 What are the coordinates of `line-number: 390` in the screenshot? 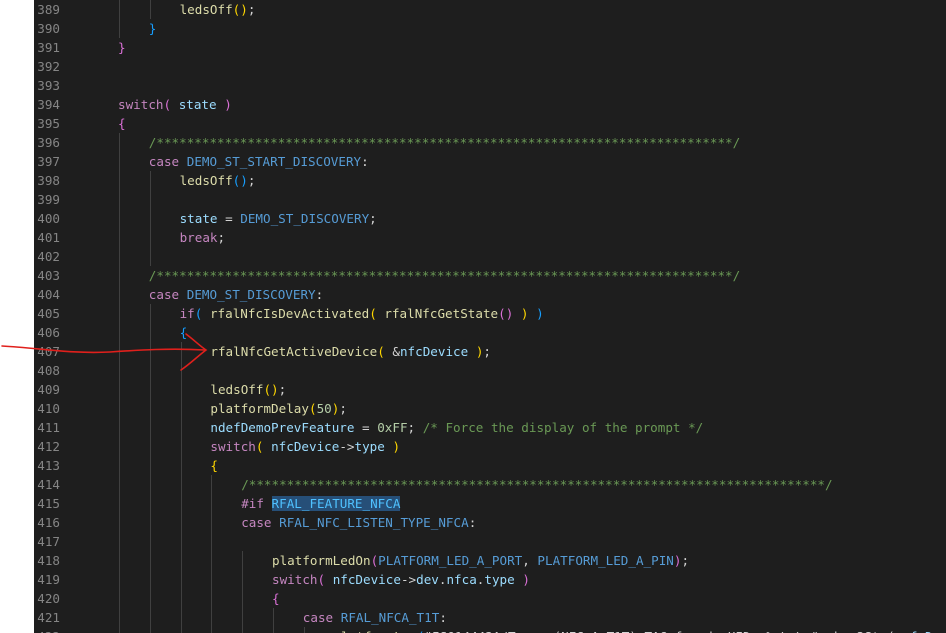 It's located at (48, 28).